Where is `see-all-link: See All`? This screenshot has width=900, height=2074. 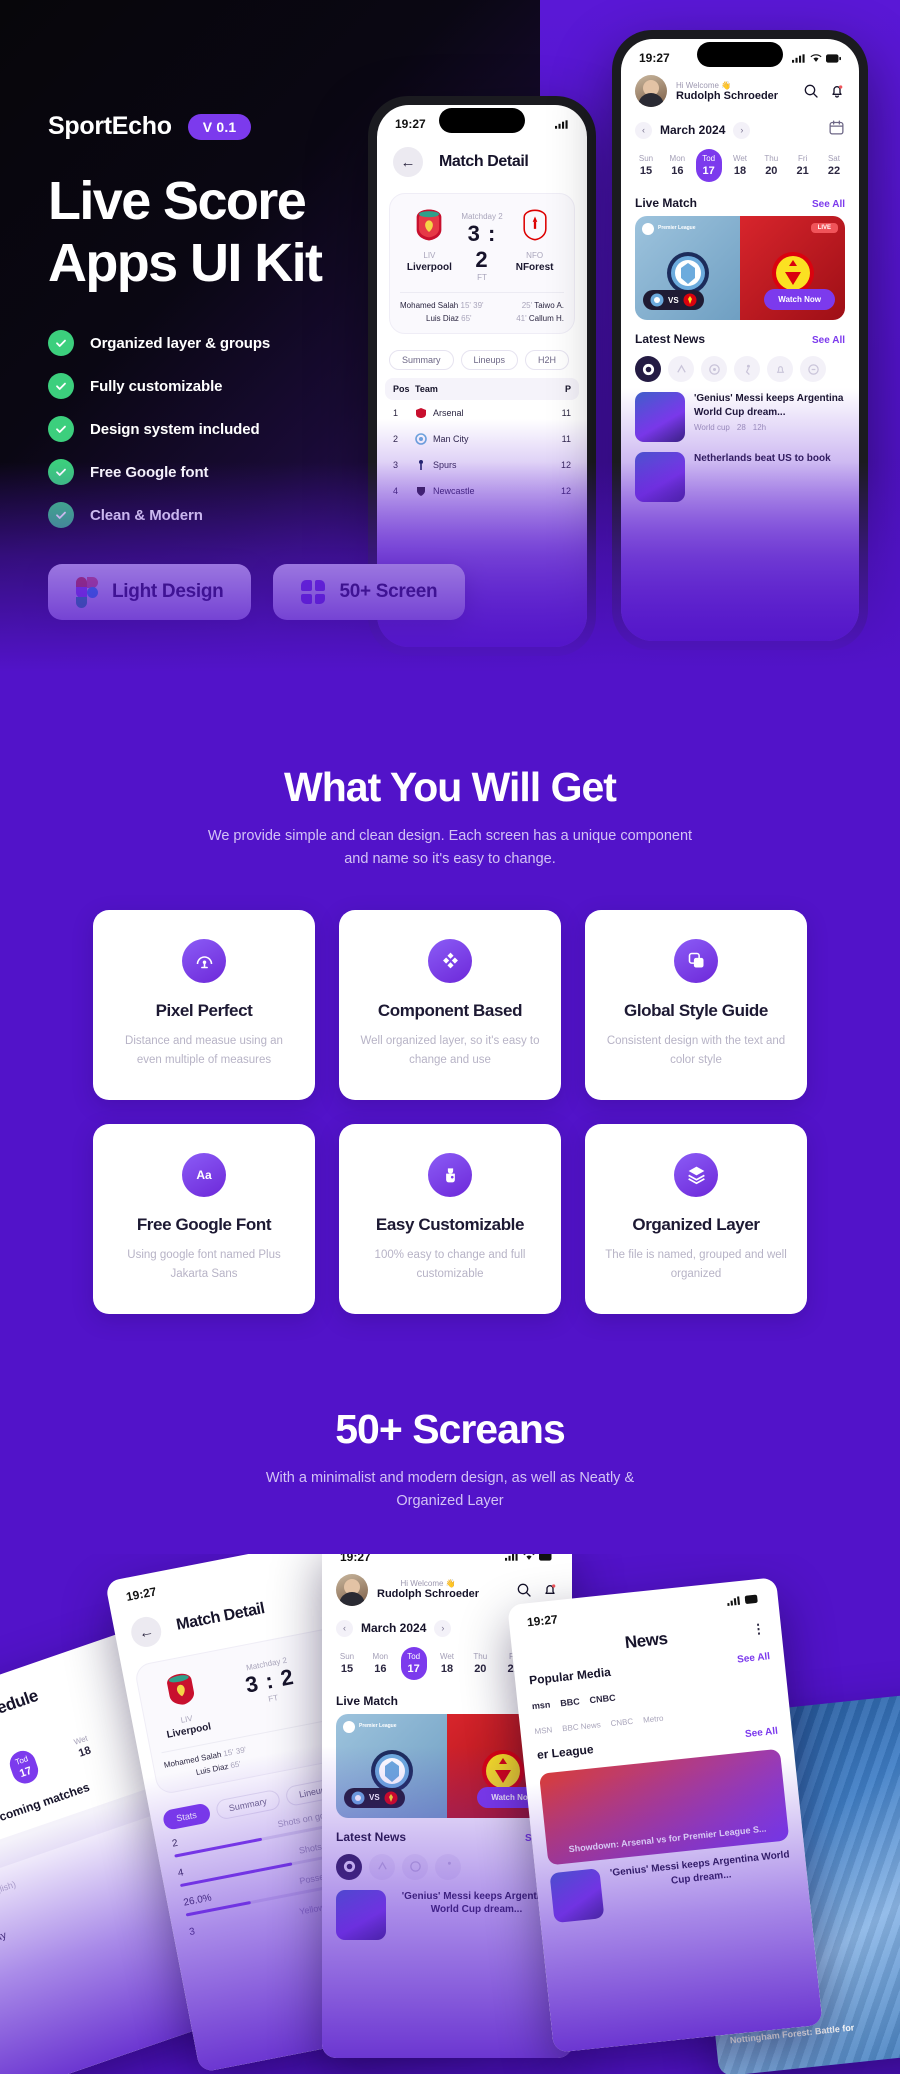 see-all-link: See All is located at coordinates (754, 1658).